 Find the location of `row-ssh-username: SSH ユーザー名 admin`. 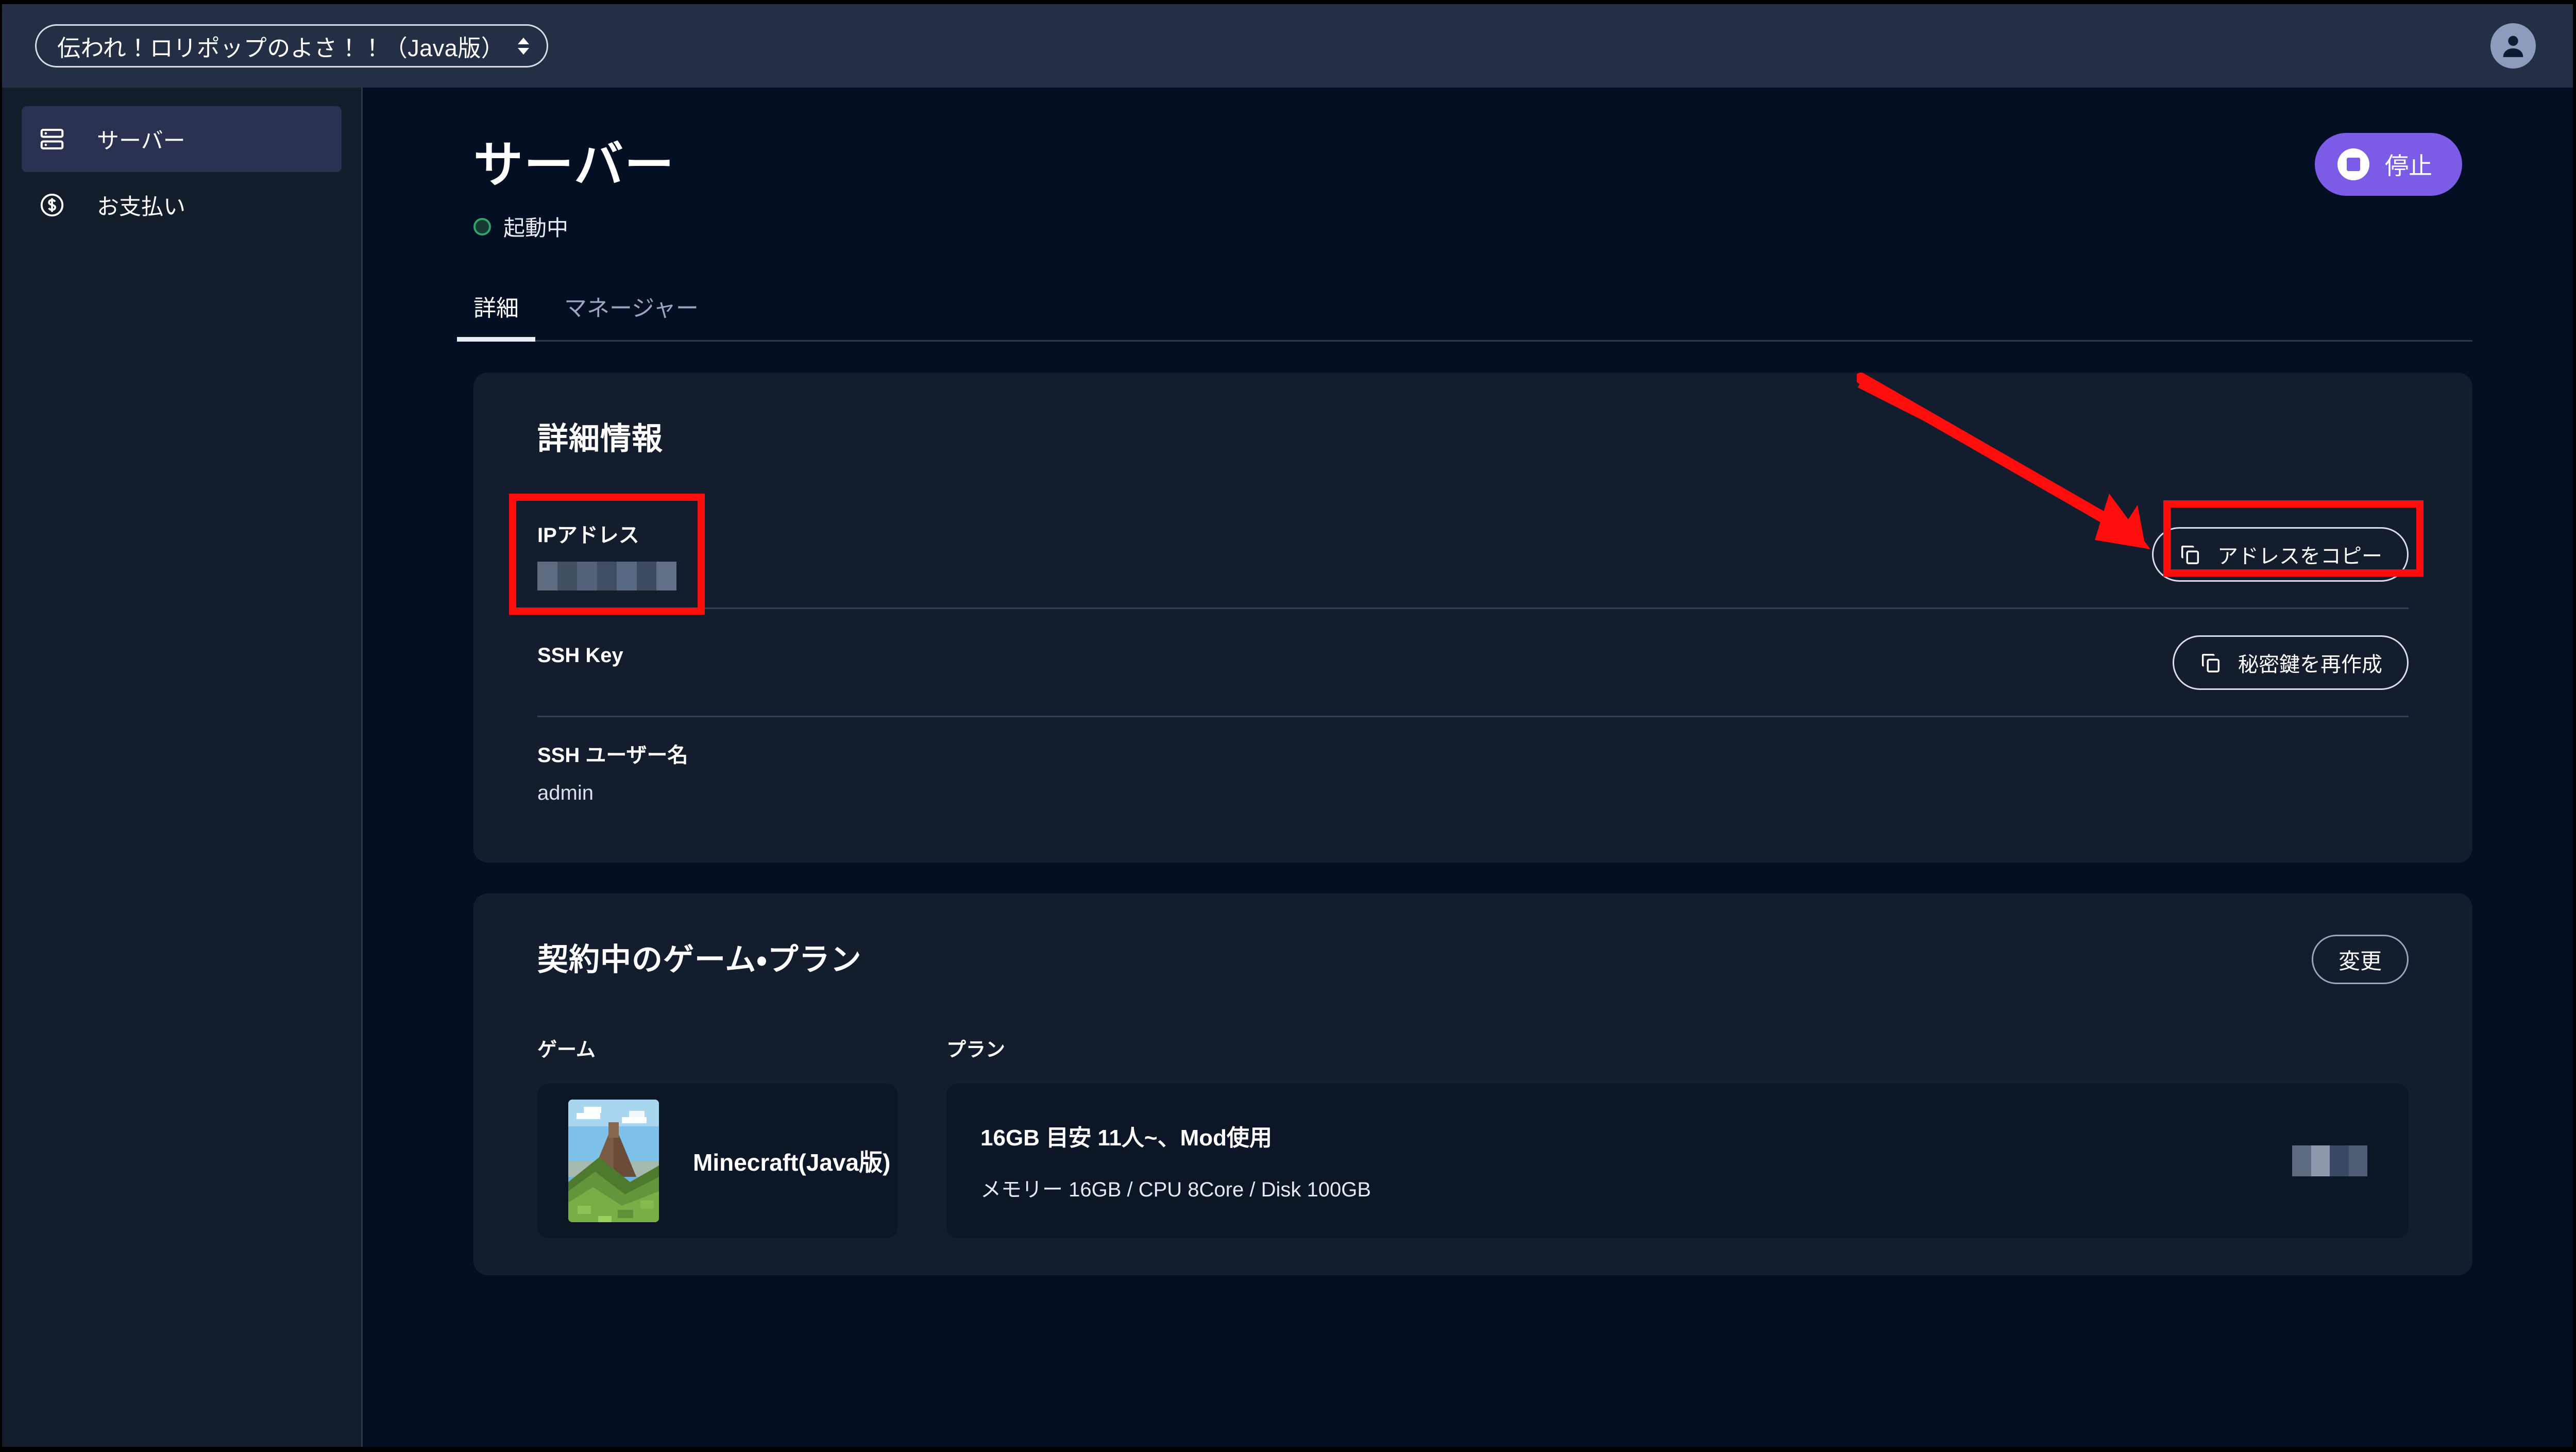

row-ssh-username: SSH ユーザー名 admin is located at coordinates (1473, 771).